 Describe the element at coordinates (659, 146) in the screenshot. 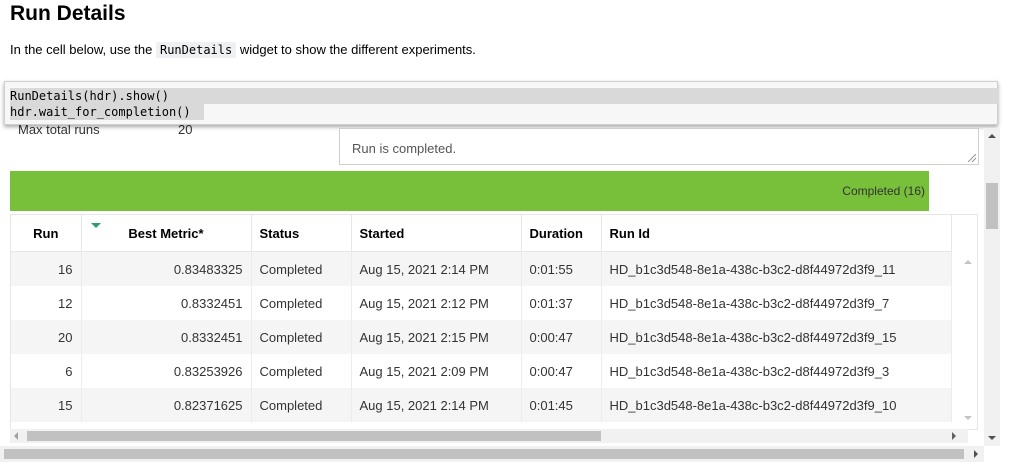

I see `status-textarea: Run is completed.` at that location.